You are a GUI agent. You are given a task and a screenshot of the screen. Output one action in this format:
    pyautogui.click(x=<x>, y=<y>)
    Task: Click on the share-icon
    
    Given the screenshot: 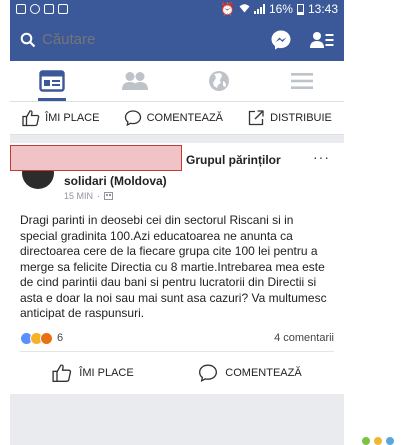 What is the action you would take?
    pyautogui.click(x=256, y=118)
    